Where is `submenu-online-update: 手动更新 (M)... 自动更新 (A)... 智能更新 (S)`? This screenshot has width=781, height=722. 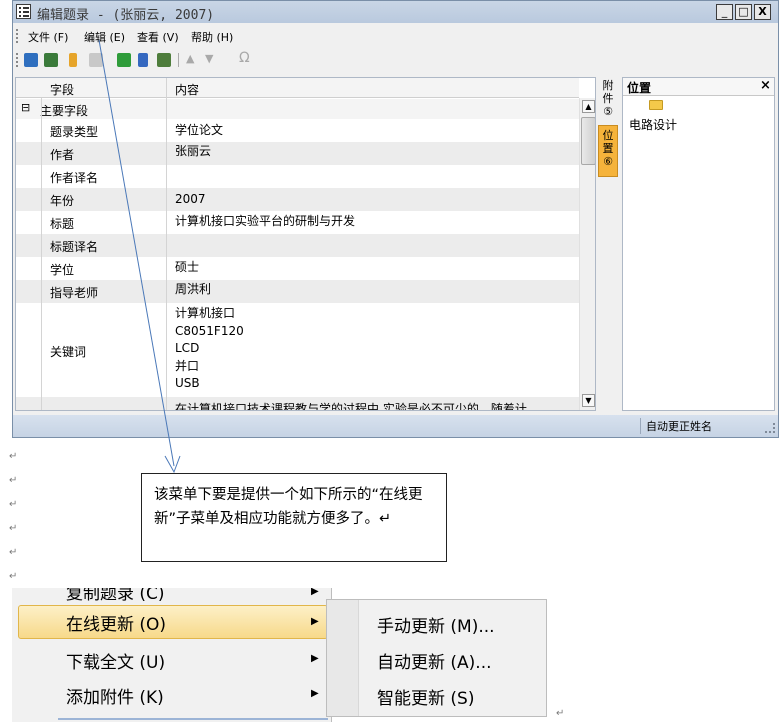 submenu-online-update: 手动更新 (M)... 自动更新 (A)... 智能更新 (S) is located at coordinates (436, 658).